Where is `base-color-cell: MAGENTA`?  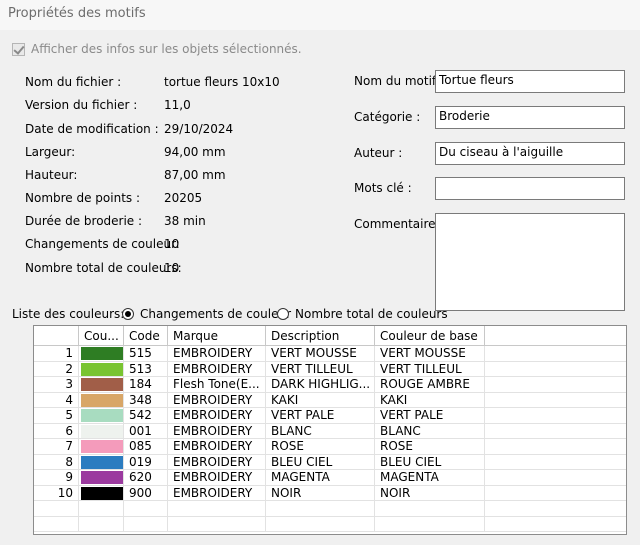 base-color-cell: MAGENTA is located at coordinates (430, 478).